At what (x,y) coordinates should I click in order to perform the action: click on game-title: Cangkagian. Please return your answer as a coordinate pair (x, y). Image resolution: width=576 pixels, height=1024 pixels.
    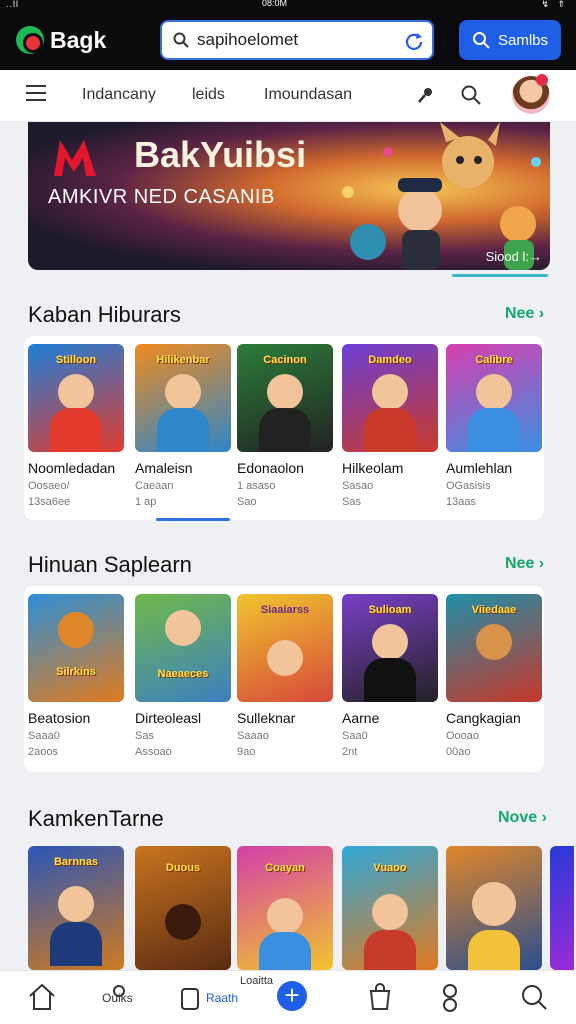
    Looking at the image, I should click on (483, 718).